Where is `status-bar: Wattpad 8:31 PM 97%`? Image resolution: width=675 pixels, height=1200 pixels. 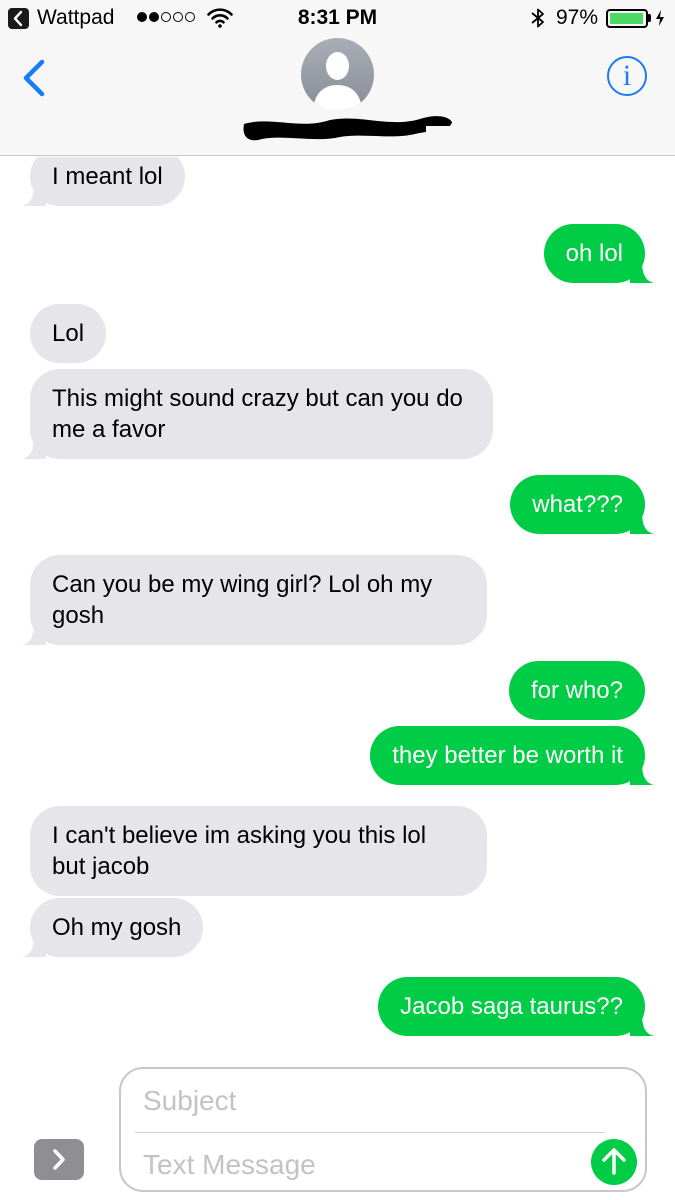 status-bar: Wattpad 8:31 PM 97% is located at coordinates (337, 18).